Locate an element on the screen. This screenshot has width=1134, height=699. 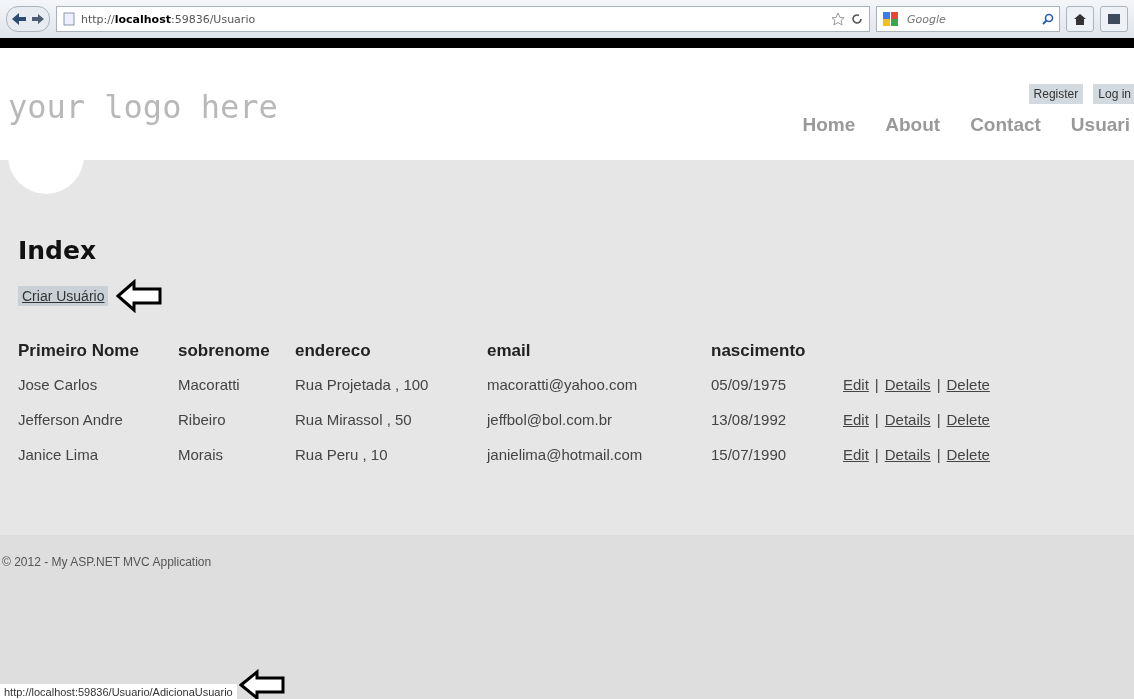
home-icon is located at coordinates (1080, 19).